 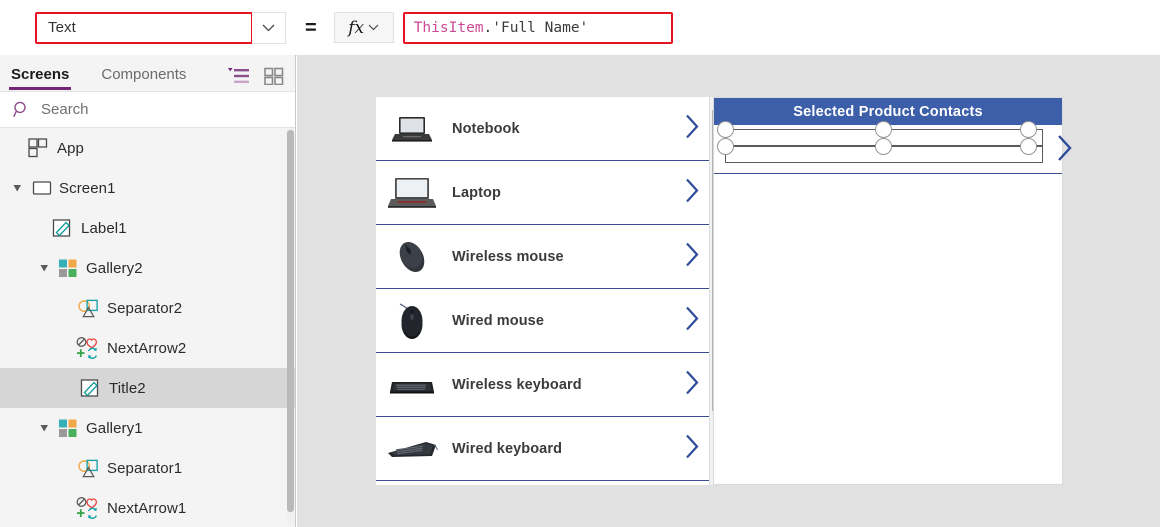 I want to click on tree-item-separator2: Separator2, so click(x=147, y=308).